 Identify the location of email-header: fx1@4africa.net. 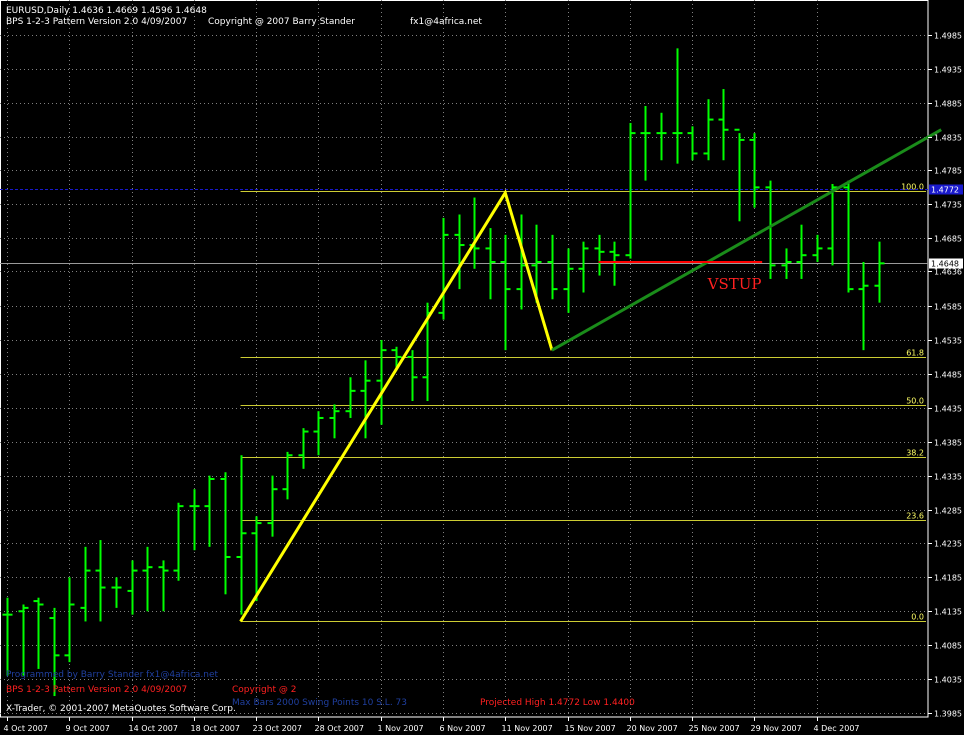
(446, 22).